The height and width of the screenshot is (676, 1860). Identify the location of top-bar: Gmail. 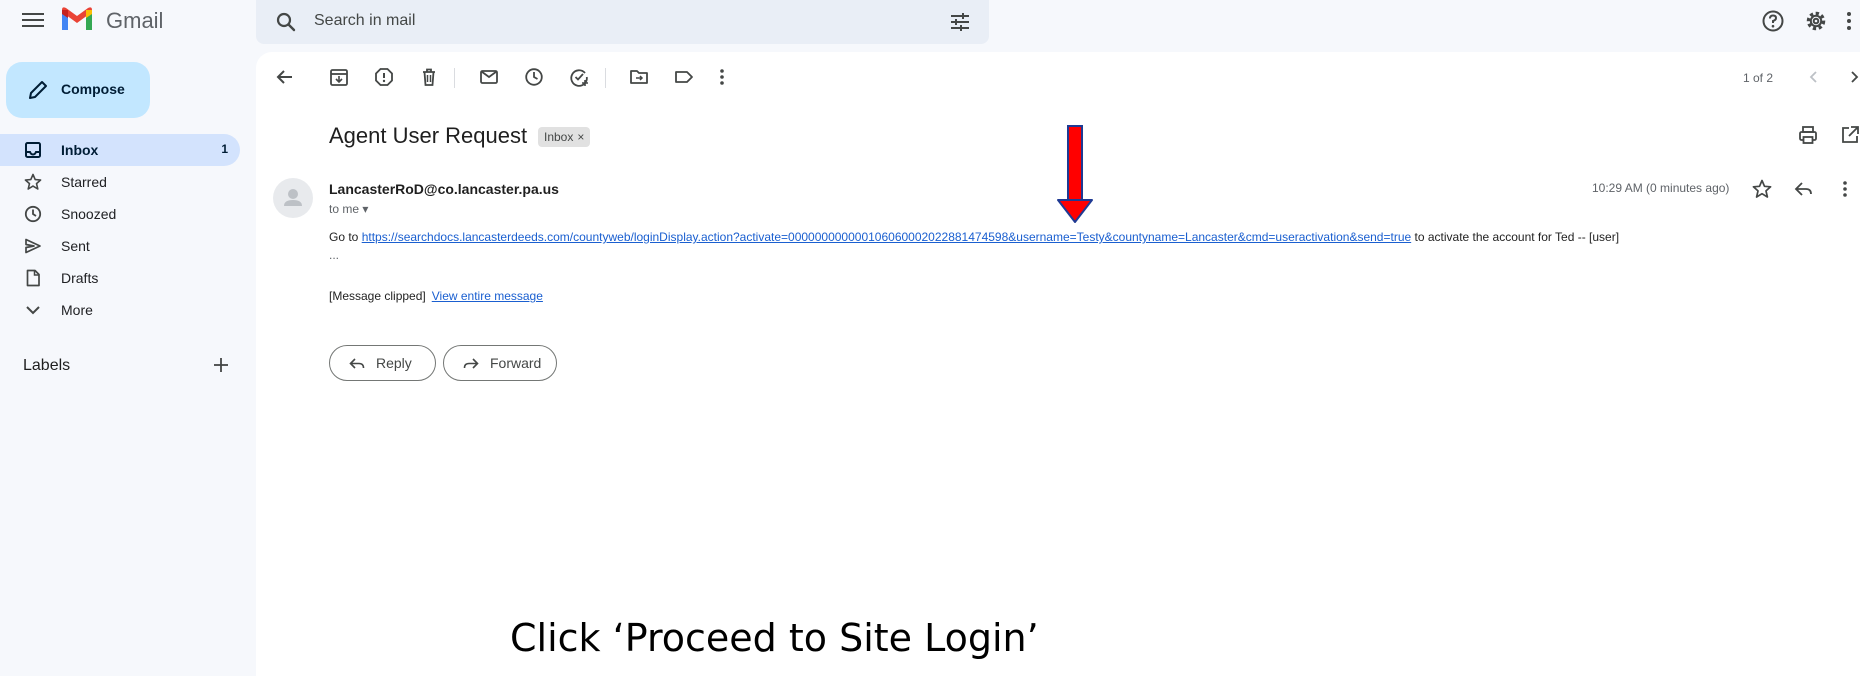
(930, 22).